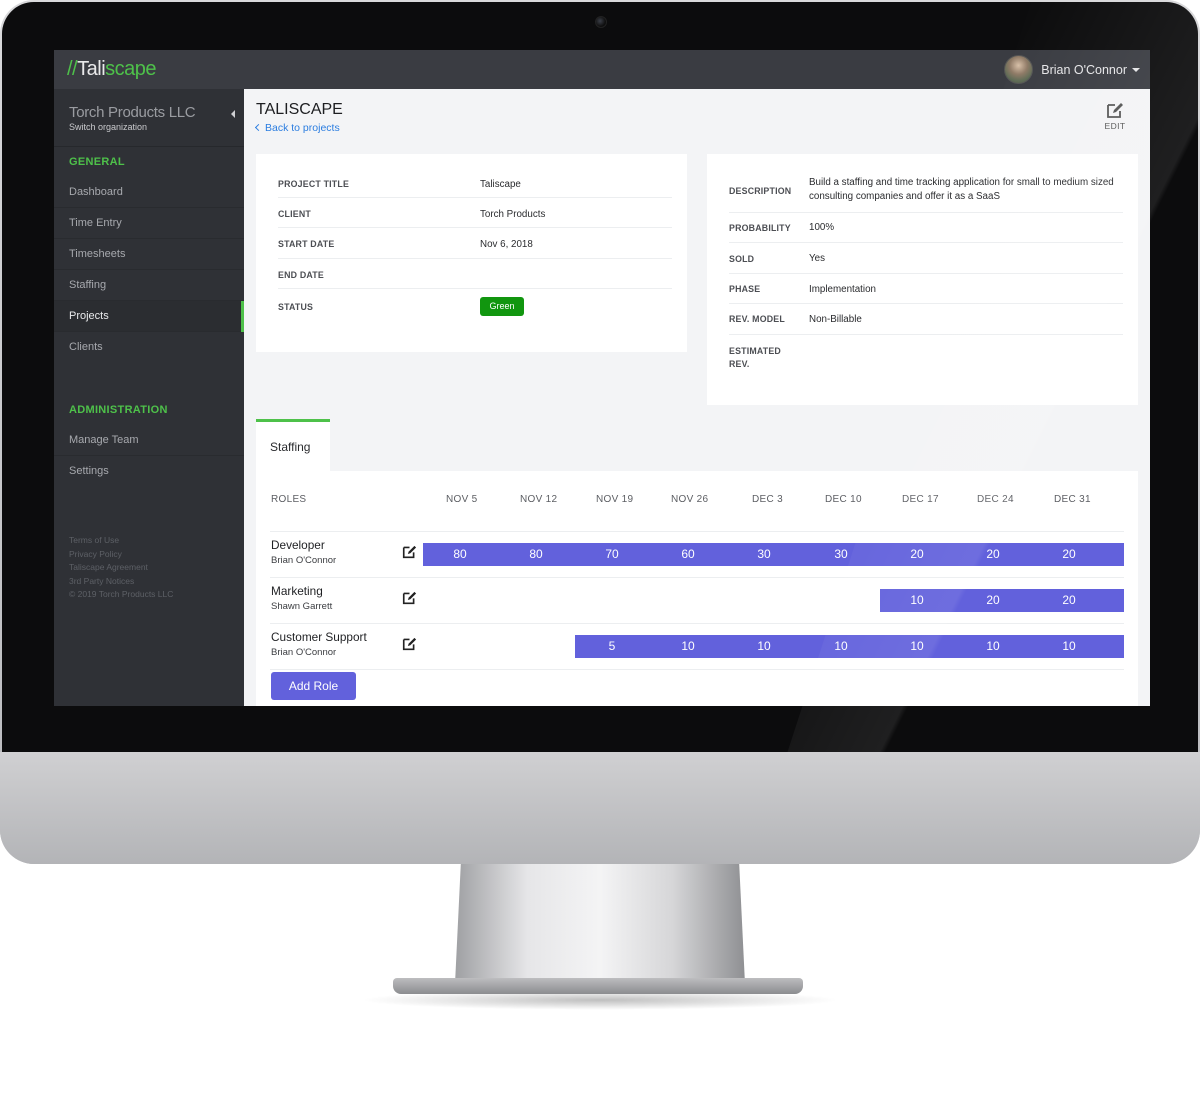 This screenshot has width=1200, height=1101. What do you see at coordinates (149, 192) in the screenshot?
I see `sidebar-item-dashboard: Dashboard` at bounding box center [149, 192].